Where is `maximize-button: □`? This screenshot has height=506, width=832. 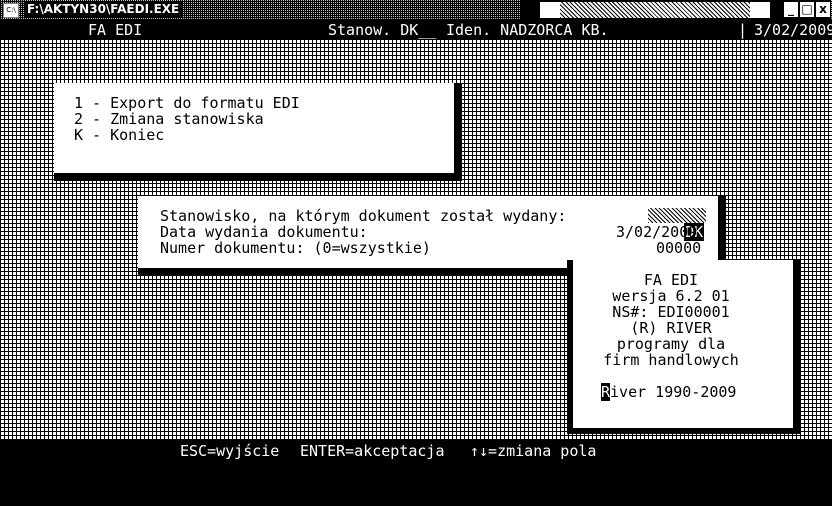 maximize-button: □ is located at coordinates (807, 9).